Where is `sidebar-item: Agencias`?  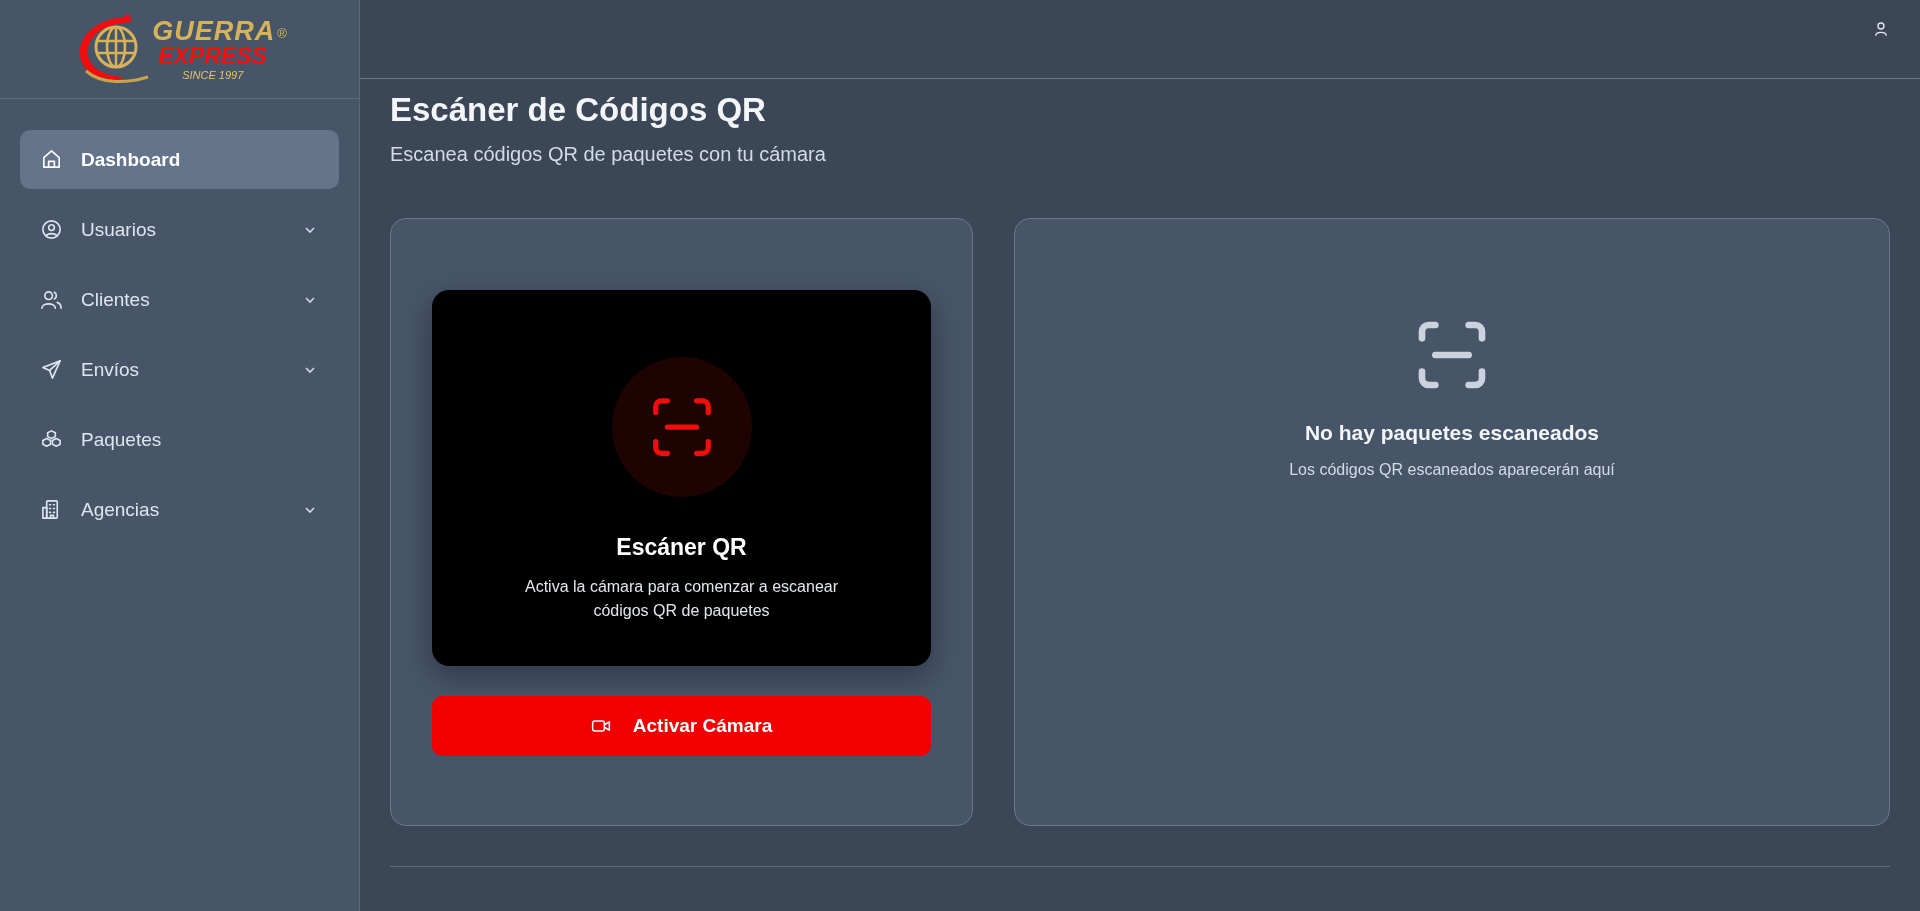
sidebar-item: Agencias is located at coordinates (179, 509).